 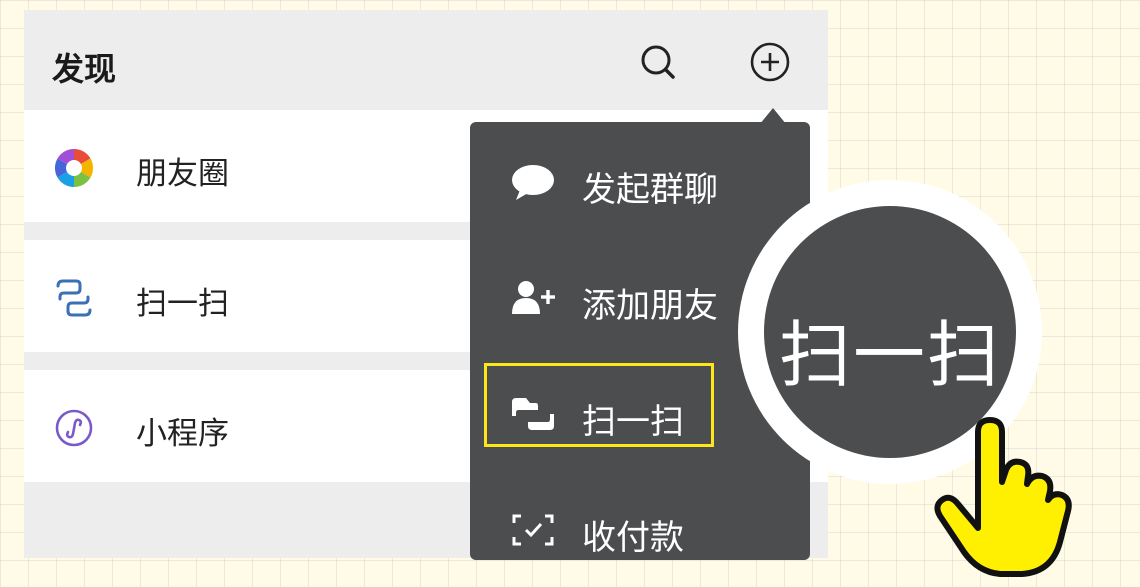 I want to click on plus-circle-icon, so click(x=770, y=62).